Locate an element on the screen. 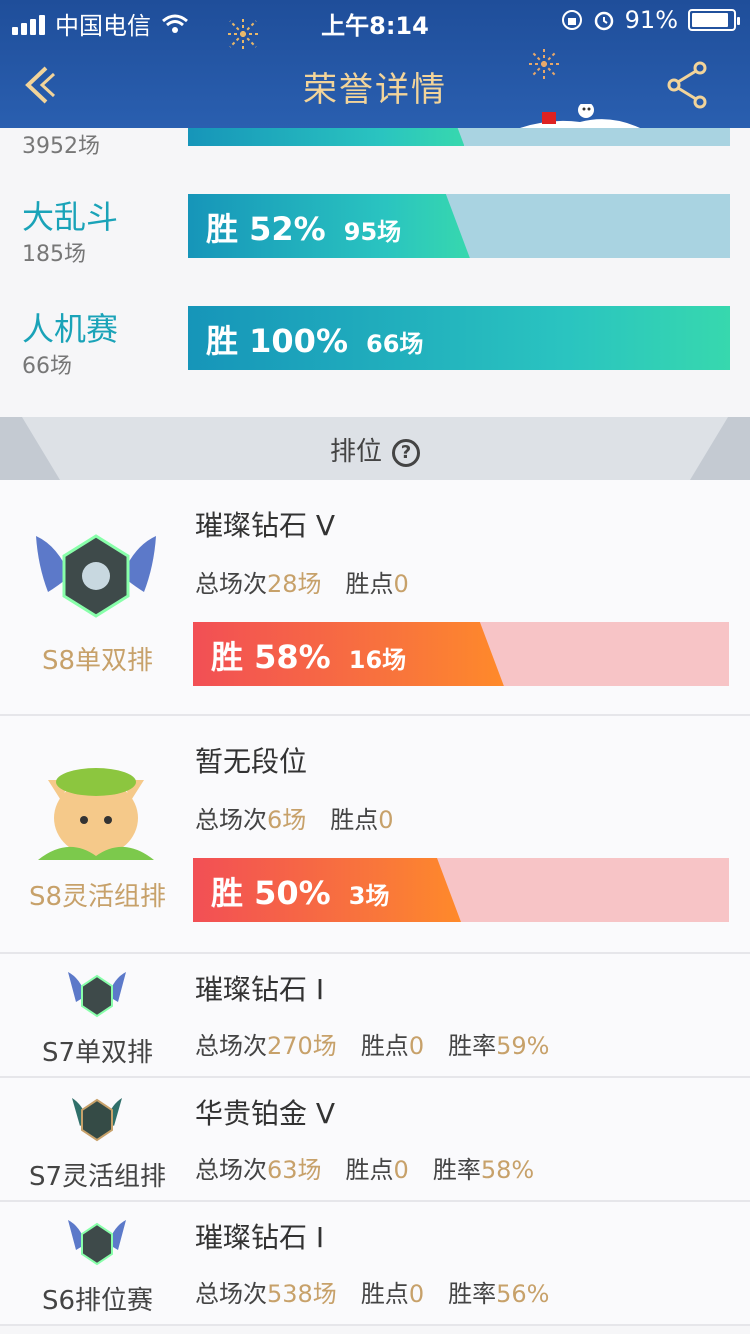 Image resolution: width=750 pixels, height=1334 pixels. help-icon: ? is located at coordinates (406, 453).